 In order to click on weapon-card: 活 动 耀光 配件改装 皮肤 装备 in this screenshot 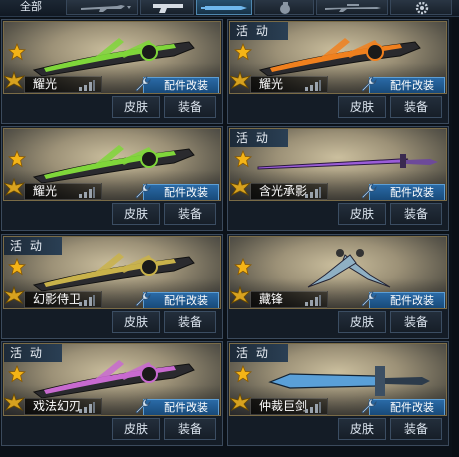, I will do `click(338, 71)`.